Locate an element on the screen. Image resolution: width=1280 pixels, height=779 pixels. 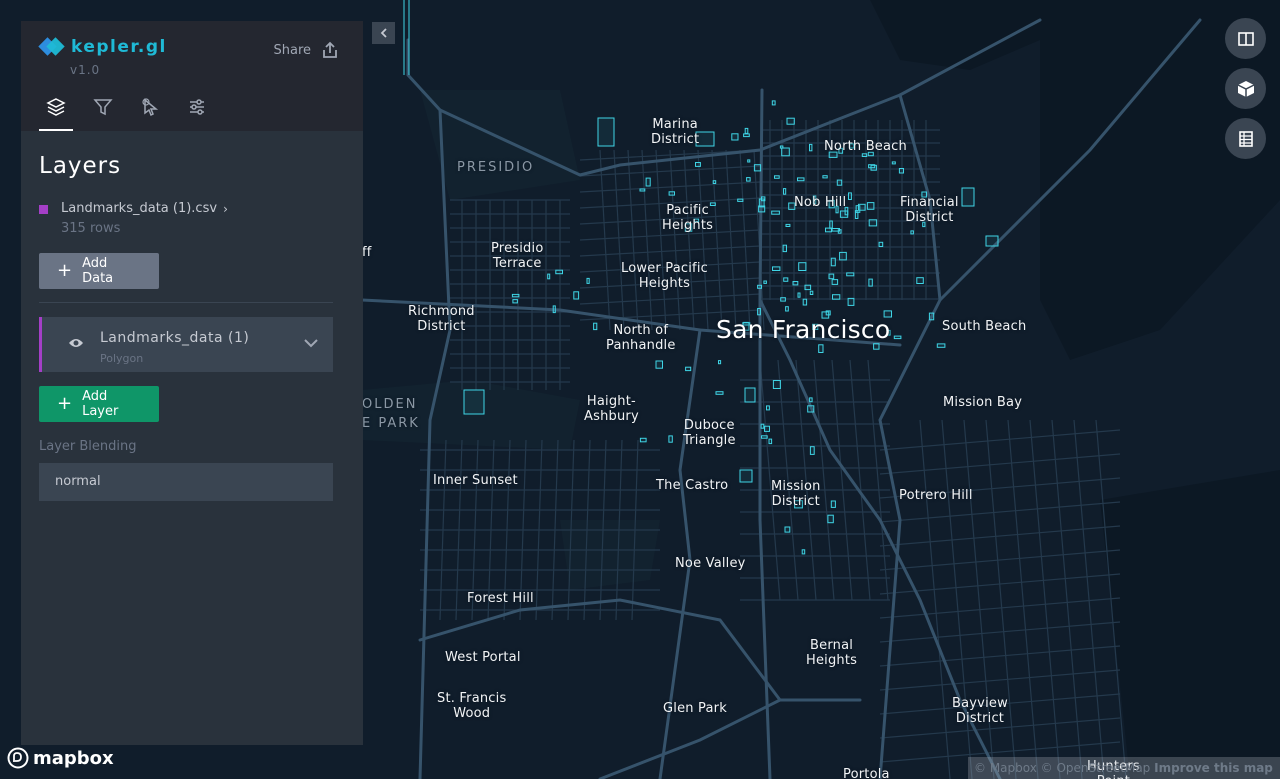
legend-button is located at coordinates (1245, 138).